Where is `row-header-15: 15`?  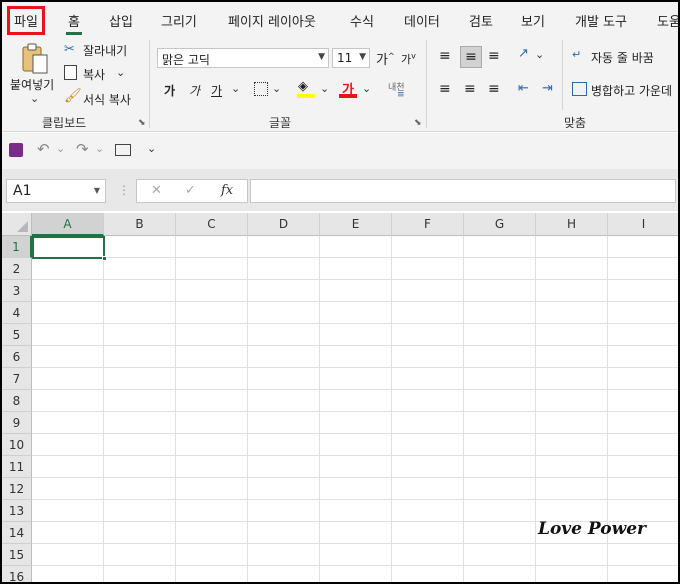
row-header-15: 15 is located at coordinates (17, 555).